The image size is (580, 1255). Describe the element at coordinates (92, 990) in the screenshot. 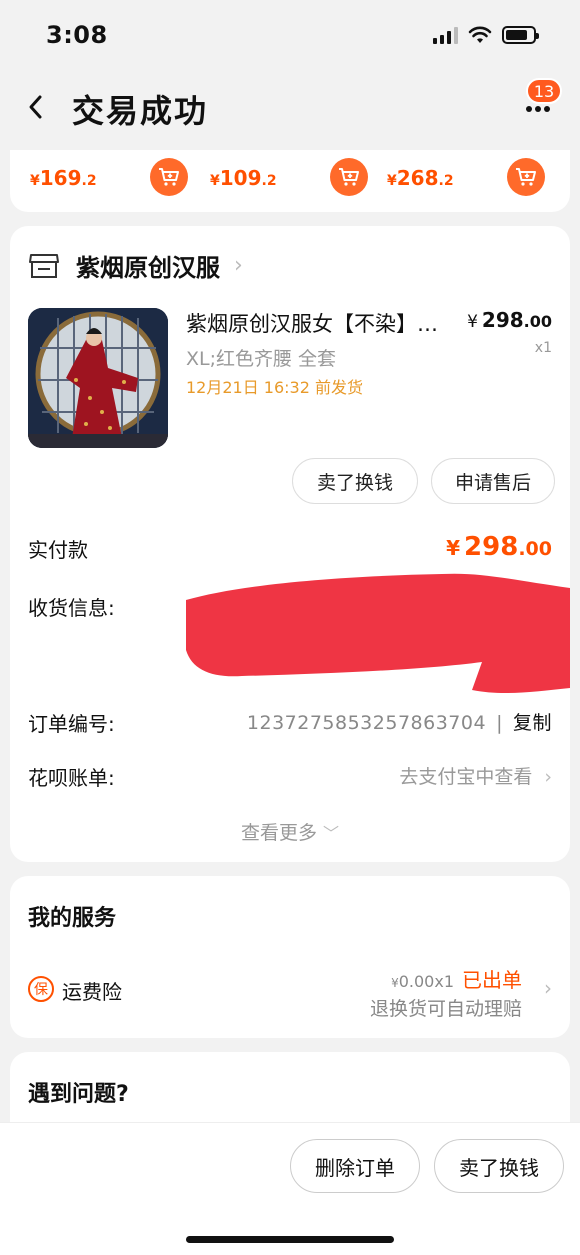

I see `shipping-insurance-name: 运费险` at that location.